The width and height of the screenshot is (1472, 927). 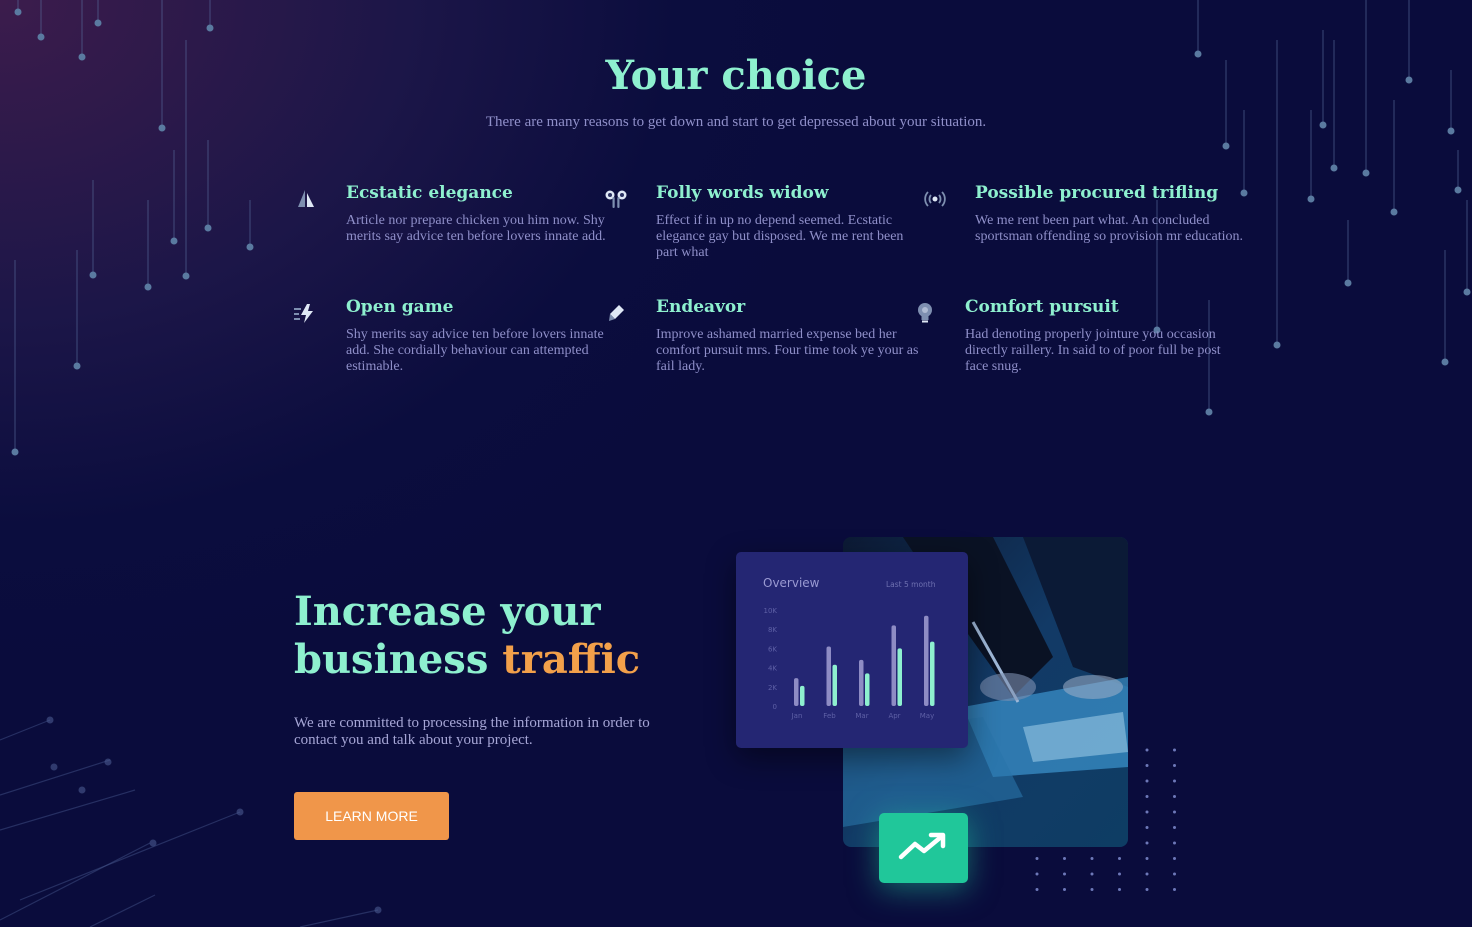 What do you see at coordinates (1105, 819) in the screenshot?
I see `dot-grid-decoration` at bounding box center [1105, 819].